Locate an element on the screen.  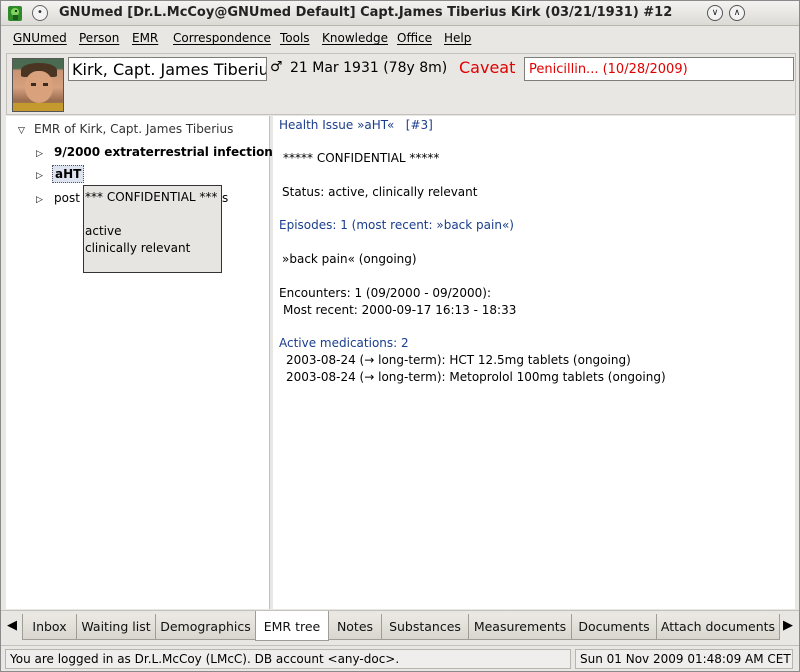
detail-header: Health Issue »aHT« [#3] is located at coordinates (356, 125).